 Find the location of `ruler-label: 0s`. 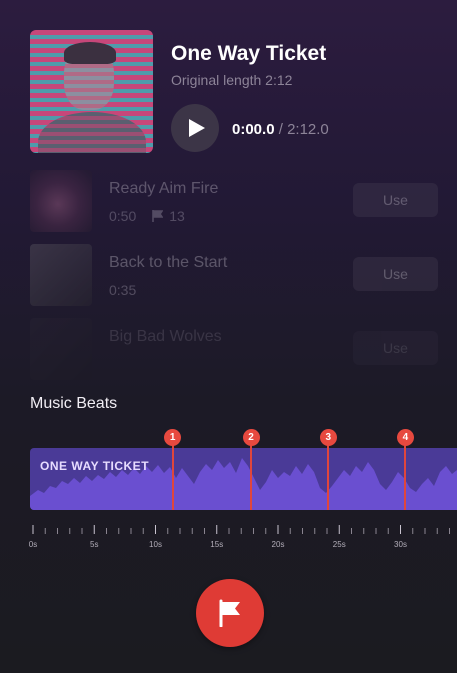

ruler-label: 0s is located at coordinates (33, 544).